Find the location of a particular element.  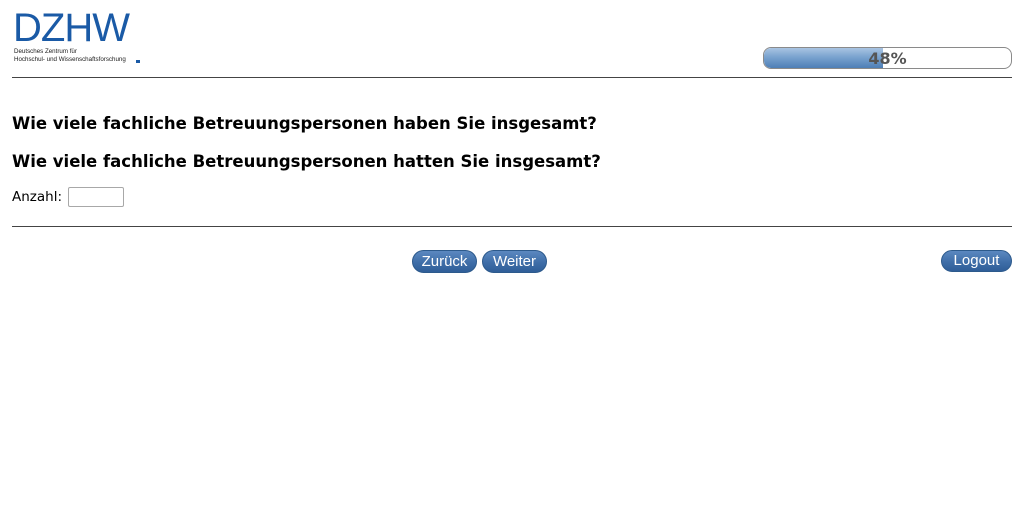

logo-mark: DZHW is located at coordinates (71, 28).